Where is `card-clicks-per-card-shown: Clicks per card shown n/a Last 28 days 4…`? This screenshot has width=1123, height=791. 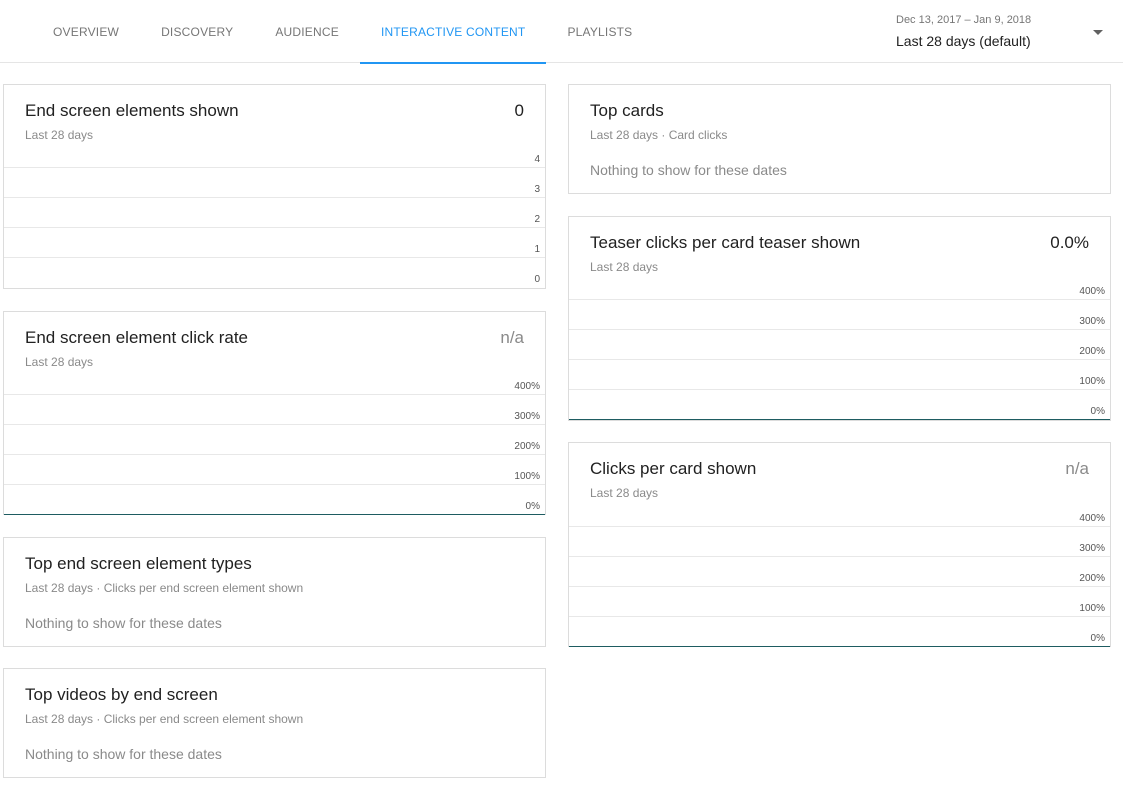
card-clicks-per-card-shown: Clicks per card shown n/a Last 28 days 4… is located at coordinates (839, 544).